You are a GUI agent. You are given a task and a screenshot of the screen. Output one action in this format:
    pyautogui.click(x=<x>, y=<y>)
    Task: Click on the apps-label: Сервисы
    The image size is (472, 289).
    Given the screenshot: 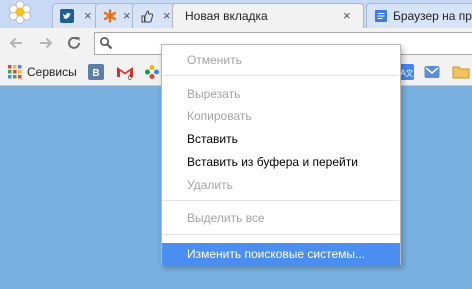 What is the action you would take?
    pyautogui.click(x=52, y=72)
    